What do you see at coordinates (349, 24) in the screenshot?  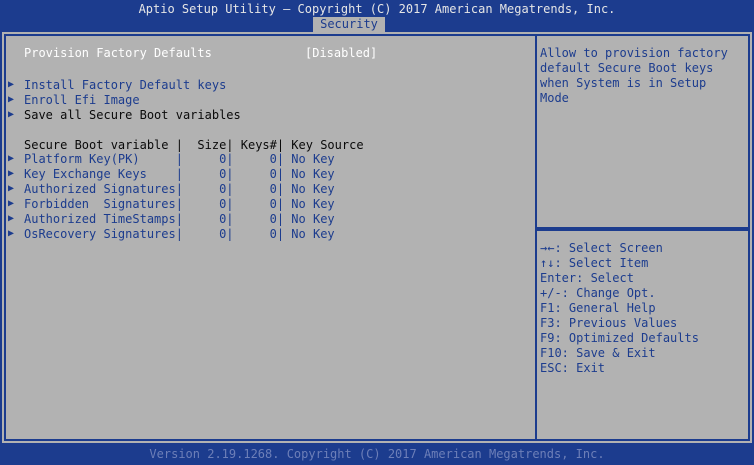 I see `tab-security: Security` at bounding box center [349, 24].